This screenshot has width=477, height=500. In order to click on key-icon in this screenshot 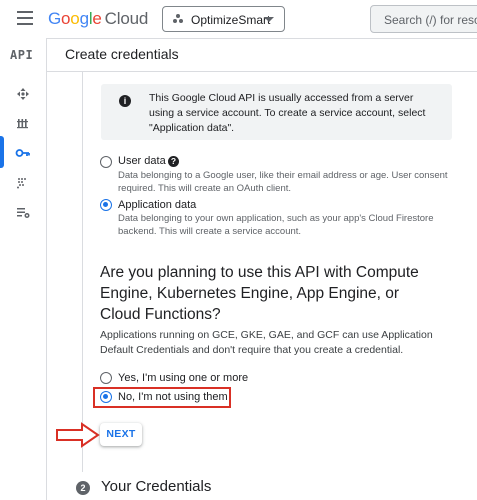, I will do `click(17, 152)`.